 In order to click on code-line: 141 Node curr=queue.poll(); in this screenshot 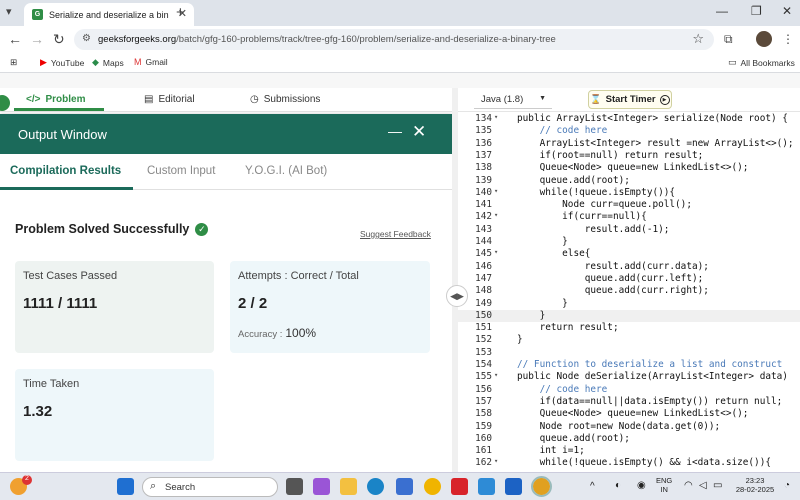, I will do `click(629, 205)`.